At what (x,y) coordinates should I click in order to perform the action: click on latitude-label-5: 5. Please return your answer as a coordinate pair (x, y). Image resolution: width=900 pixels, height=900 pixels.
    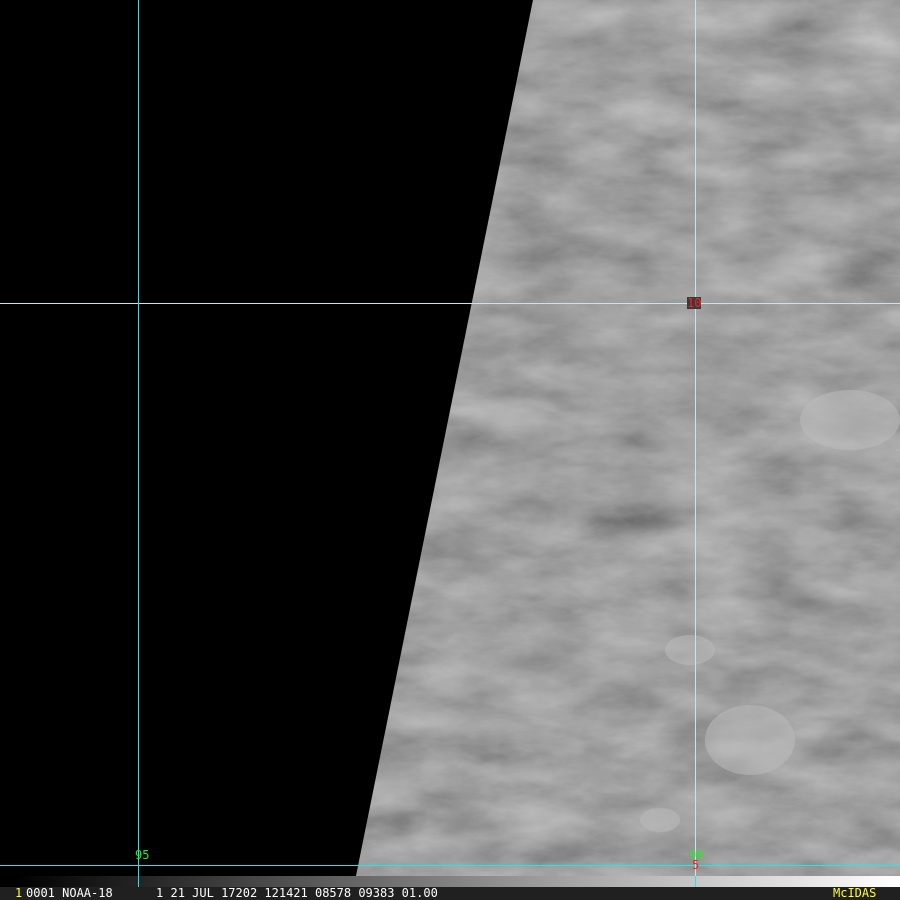
    Looking at the image, I should click on (696, 865).